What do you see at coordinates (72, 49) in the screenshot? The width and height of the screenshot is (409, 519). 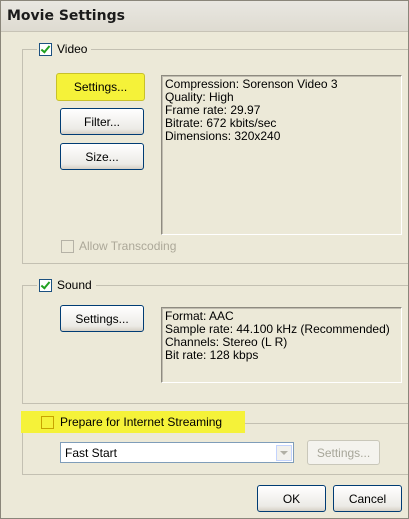 I see `video-label: Video` at bounding box center [72, 49].